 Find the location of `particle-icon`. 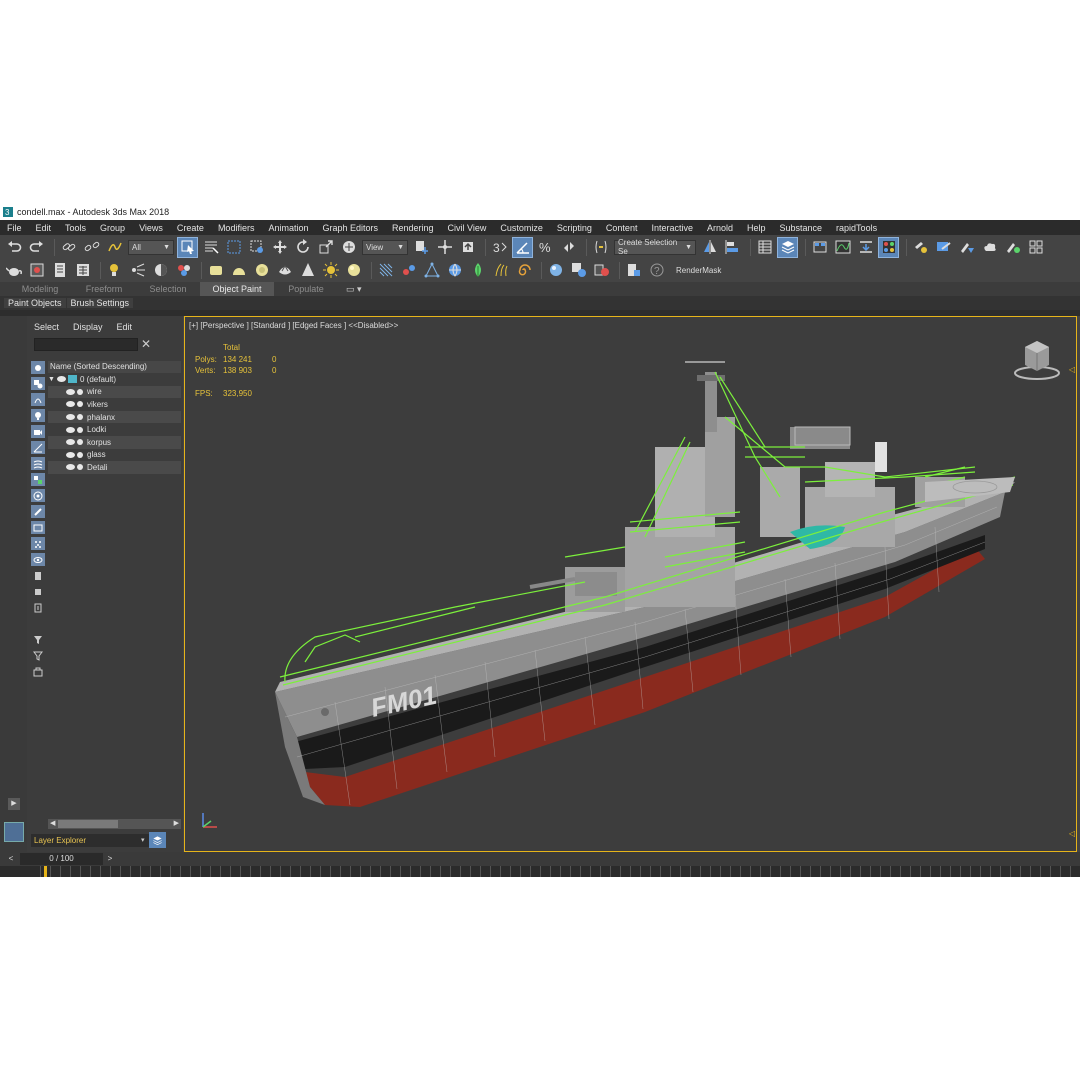

particle-icon is located at coordinates (137, 270).